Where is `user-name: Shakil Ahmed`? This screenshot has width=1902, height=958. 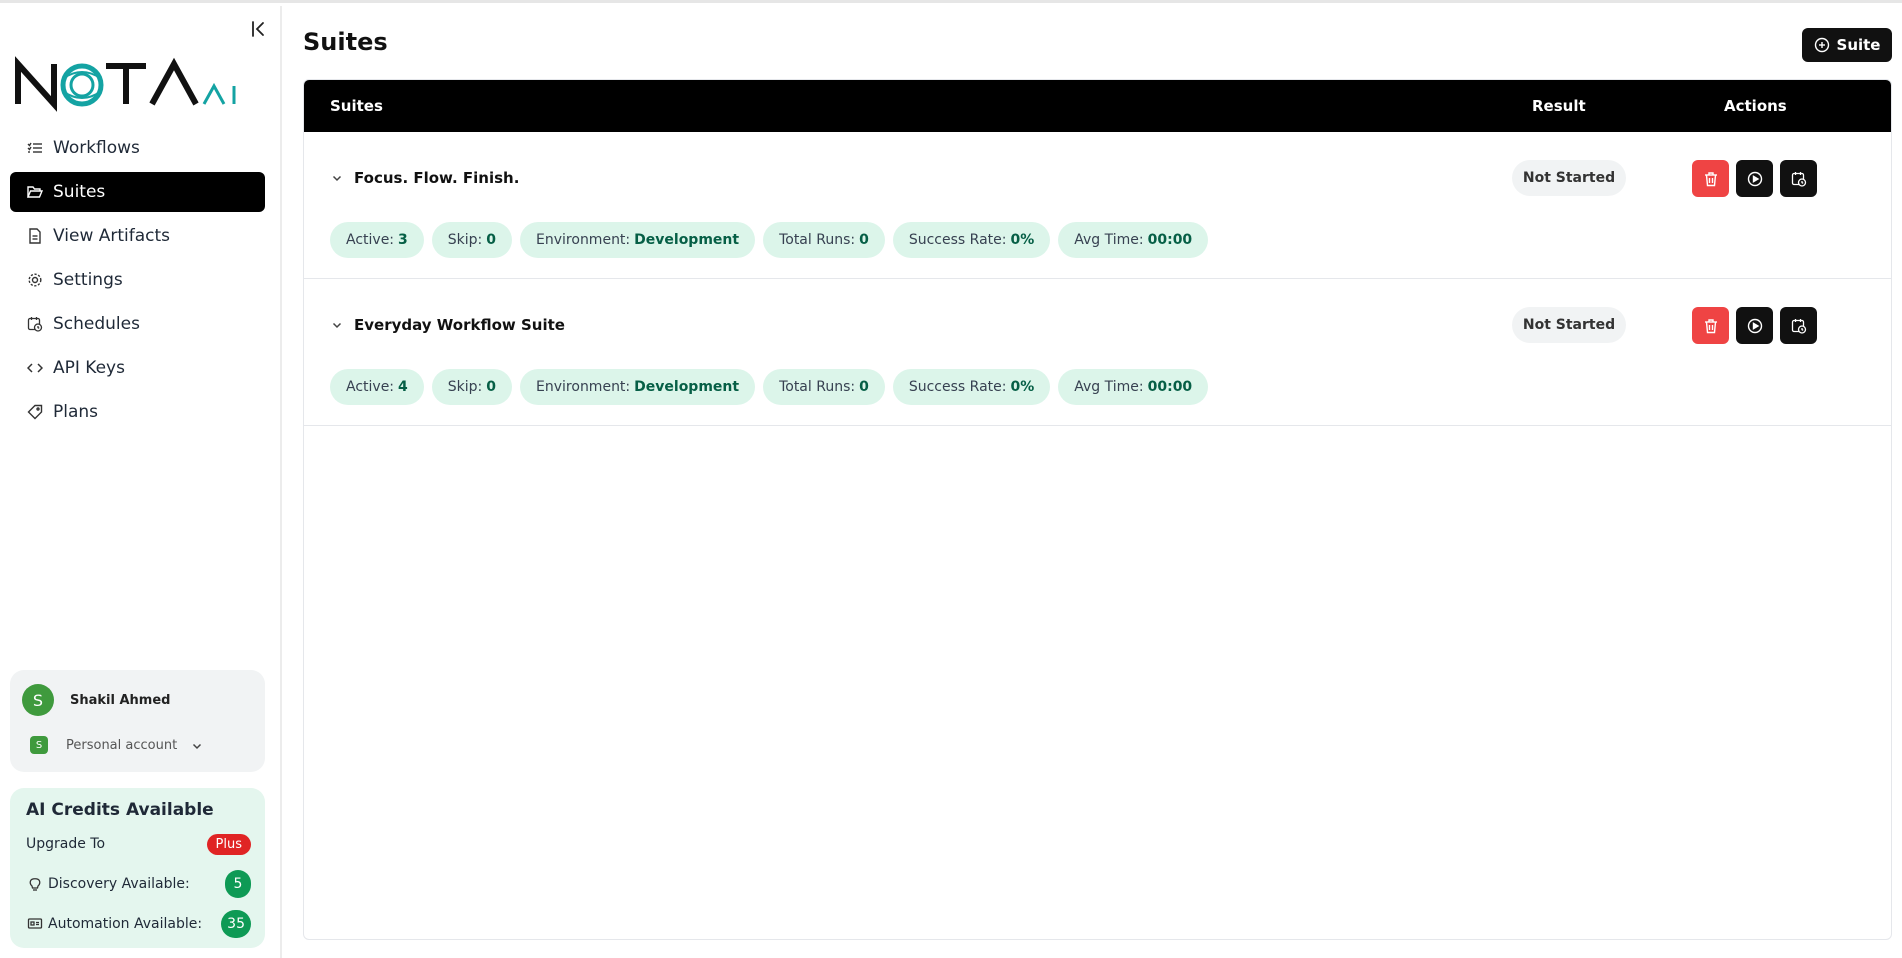
user-name: Shakil Ahmed is located at coordinates (120, 700).